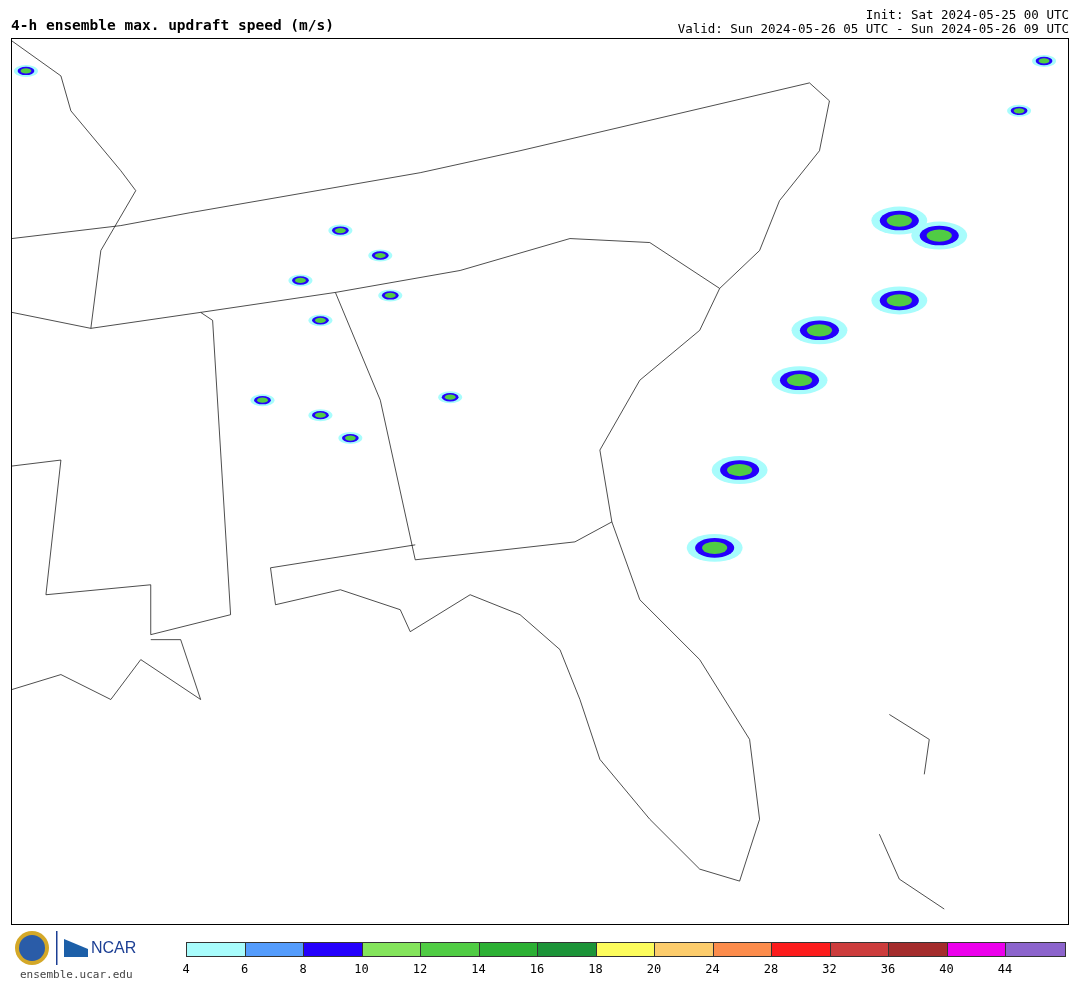 The height and width of the screenshot is (988, 1080). I want to click on scale-label: 12, so click(420, 969).